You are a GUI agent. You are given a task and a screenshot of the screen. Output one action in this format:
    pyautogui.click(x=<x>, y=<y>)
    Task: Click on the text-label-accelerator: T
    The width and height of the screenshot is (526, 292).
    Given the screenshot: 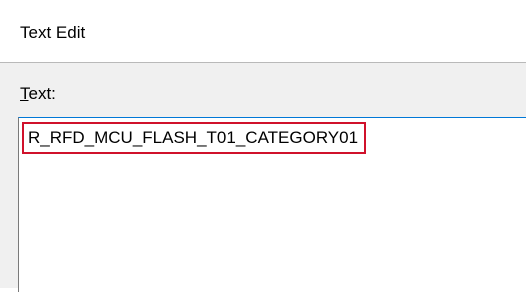 What is the action you would take?
    pyautogui.click(x=24, y=93)
    